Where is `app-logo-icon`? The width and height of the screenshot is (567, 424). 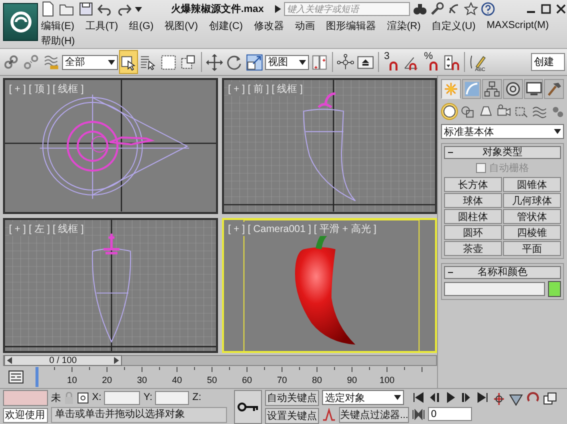 app-logo-icon is located at coordinates (20, 22).